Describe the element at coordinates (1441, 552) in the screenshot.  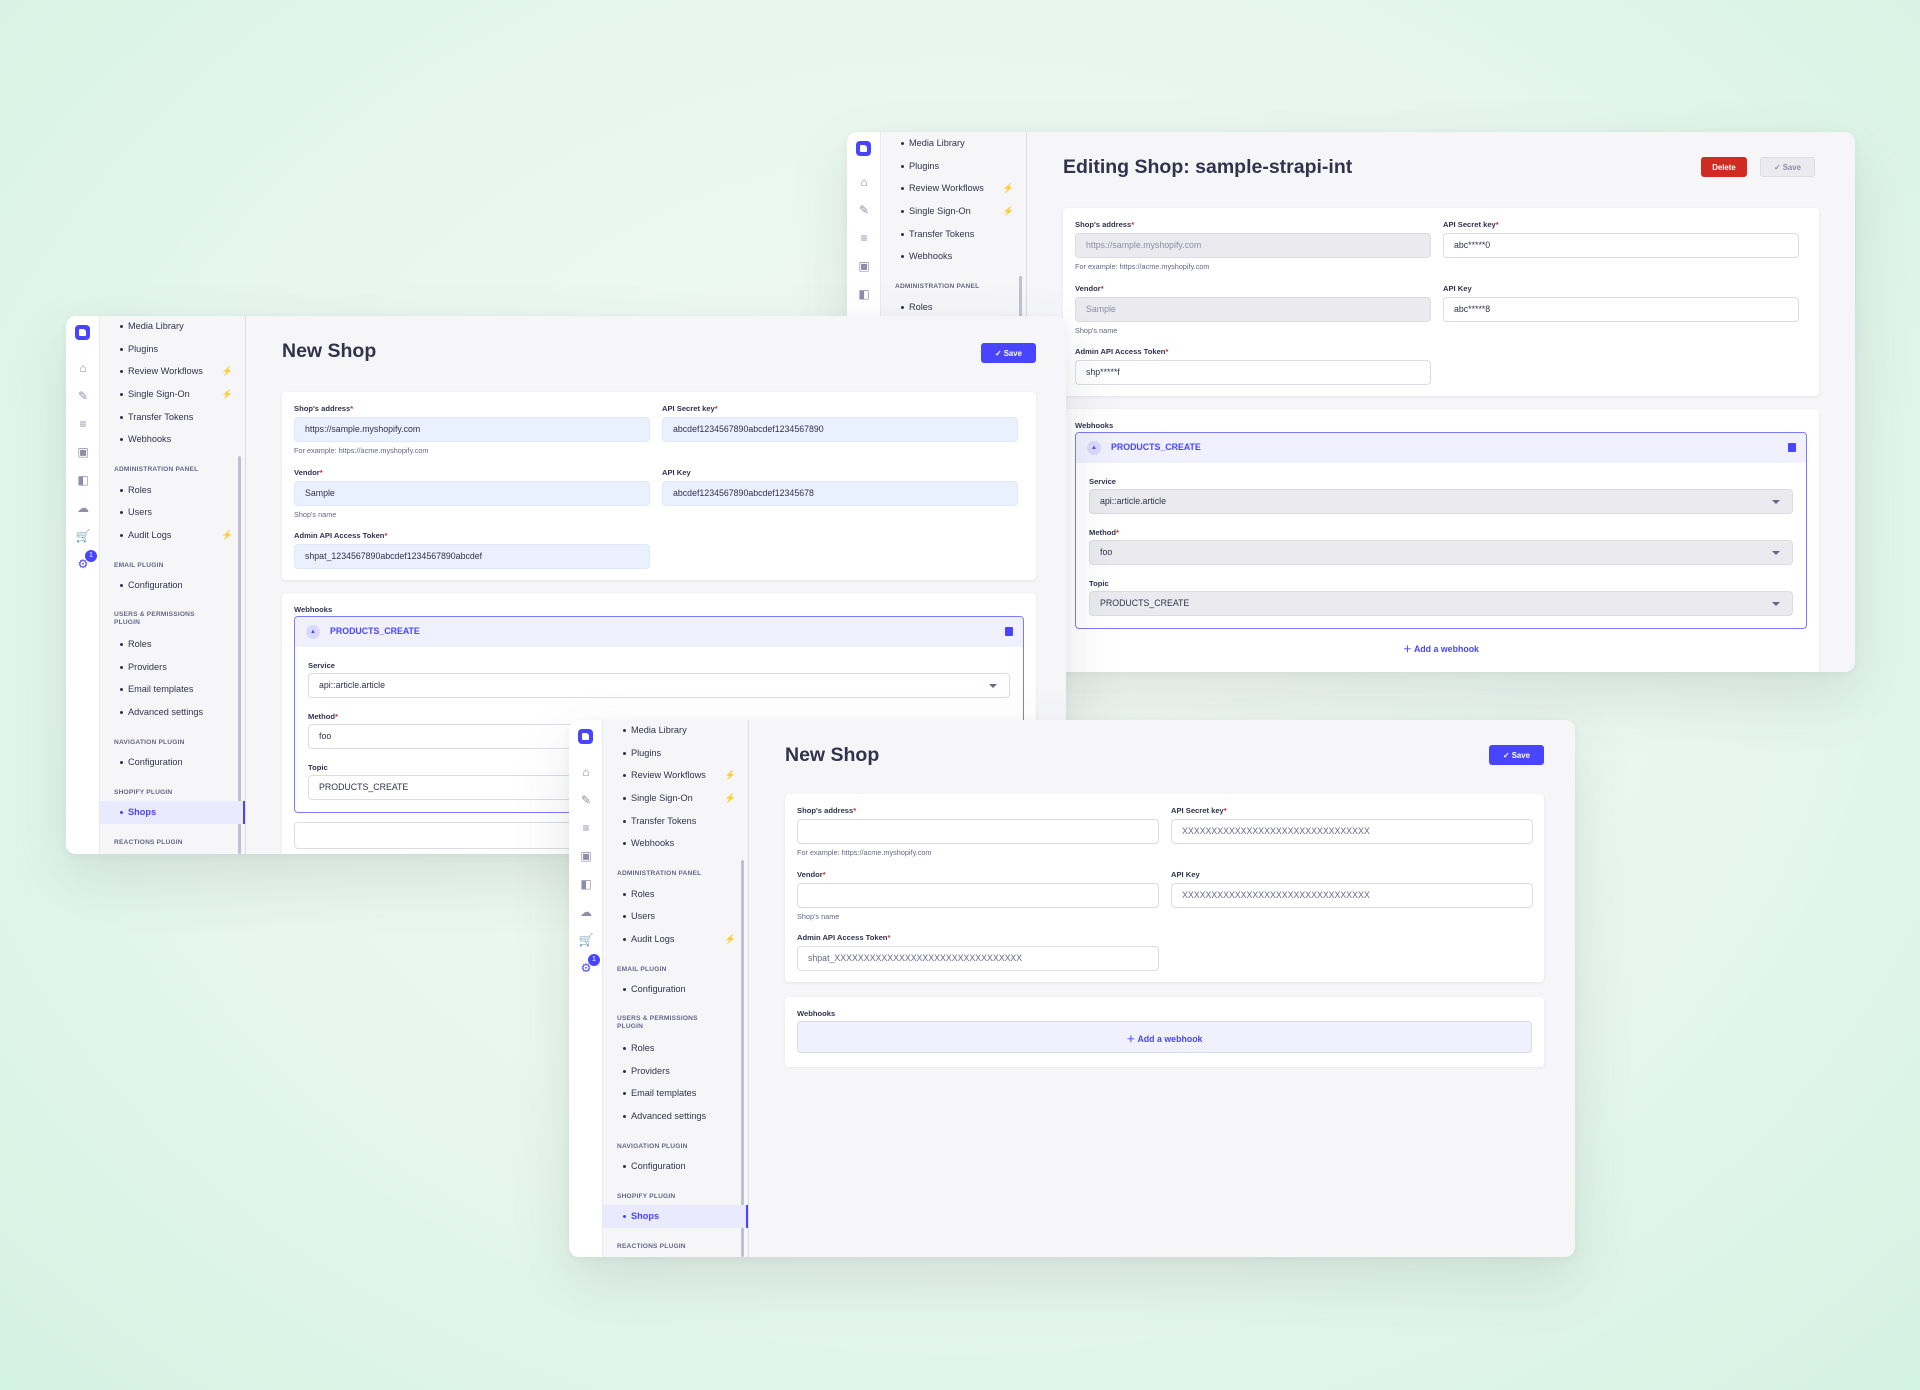
I see `method-select: foo` at that location.